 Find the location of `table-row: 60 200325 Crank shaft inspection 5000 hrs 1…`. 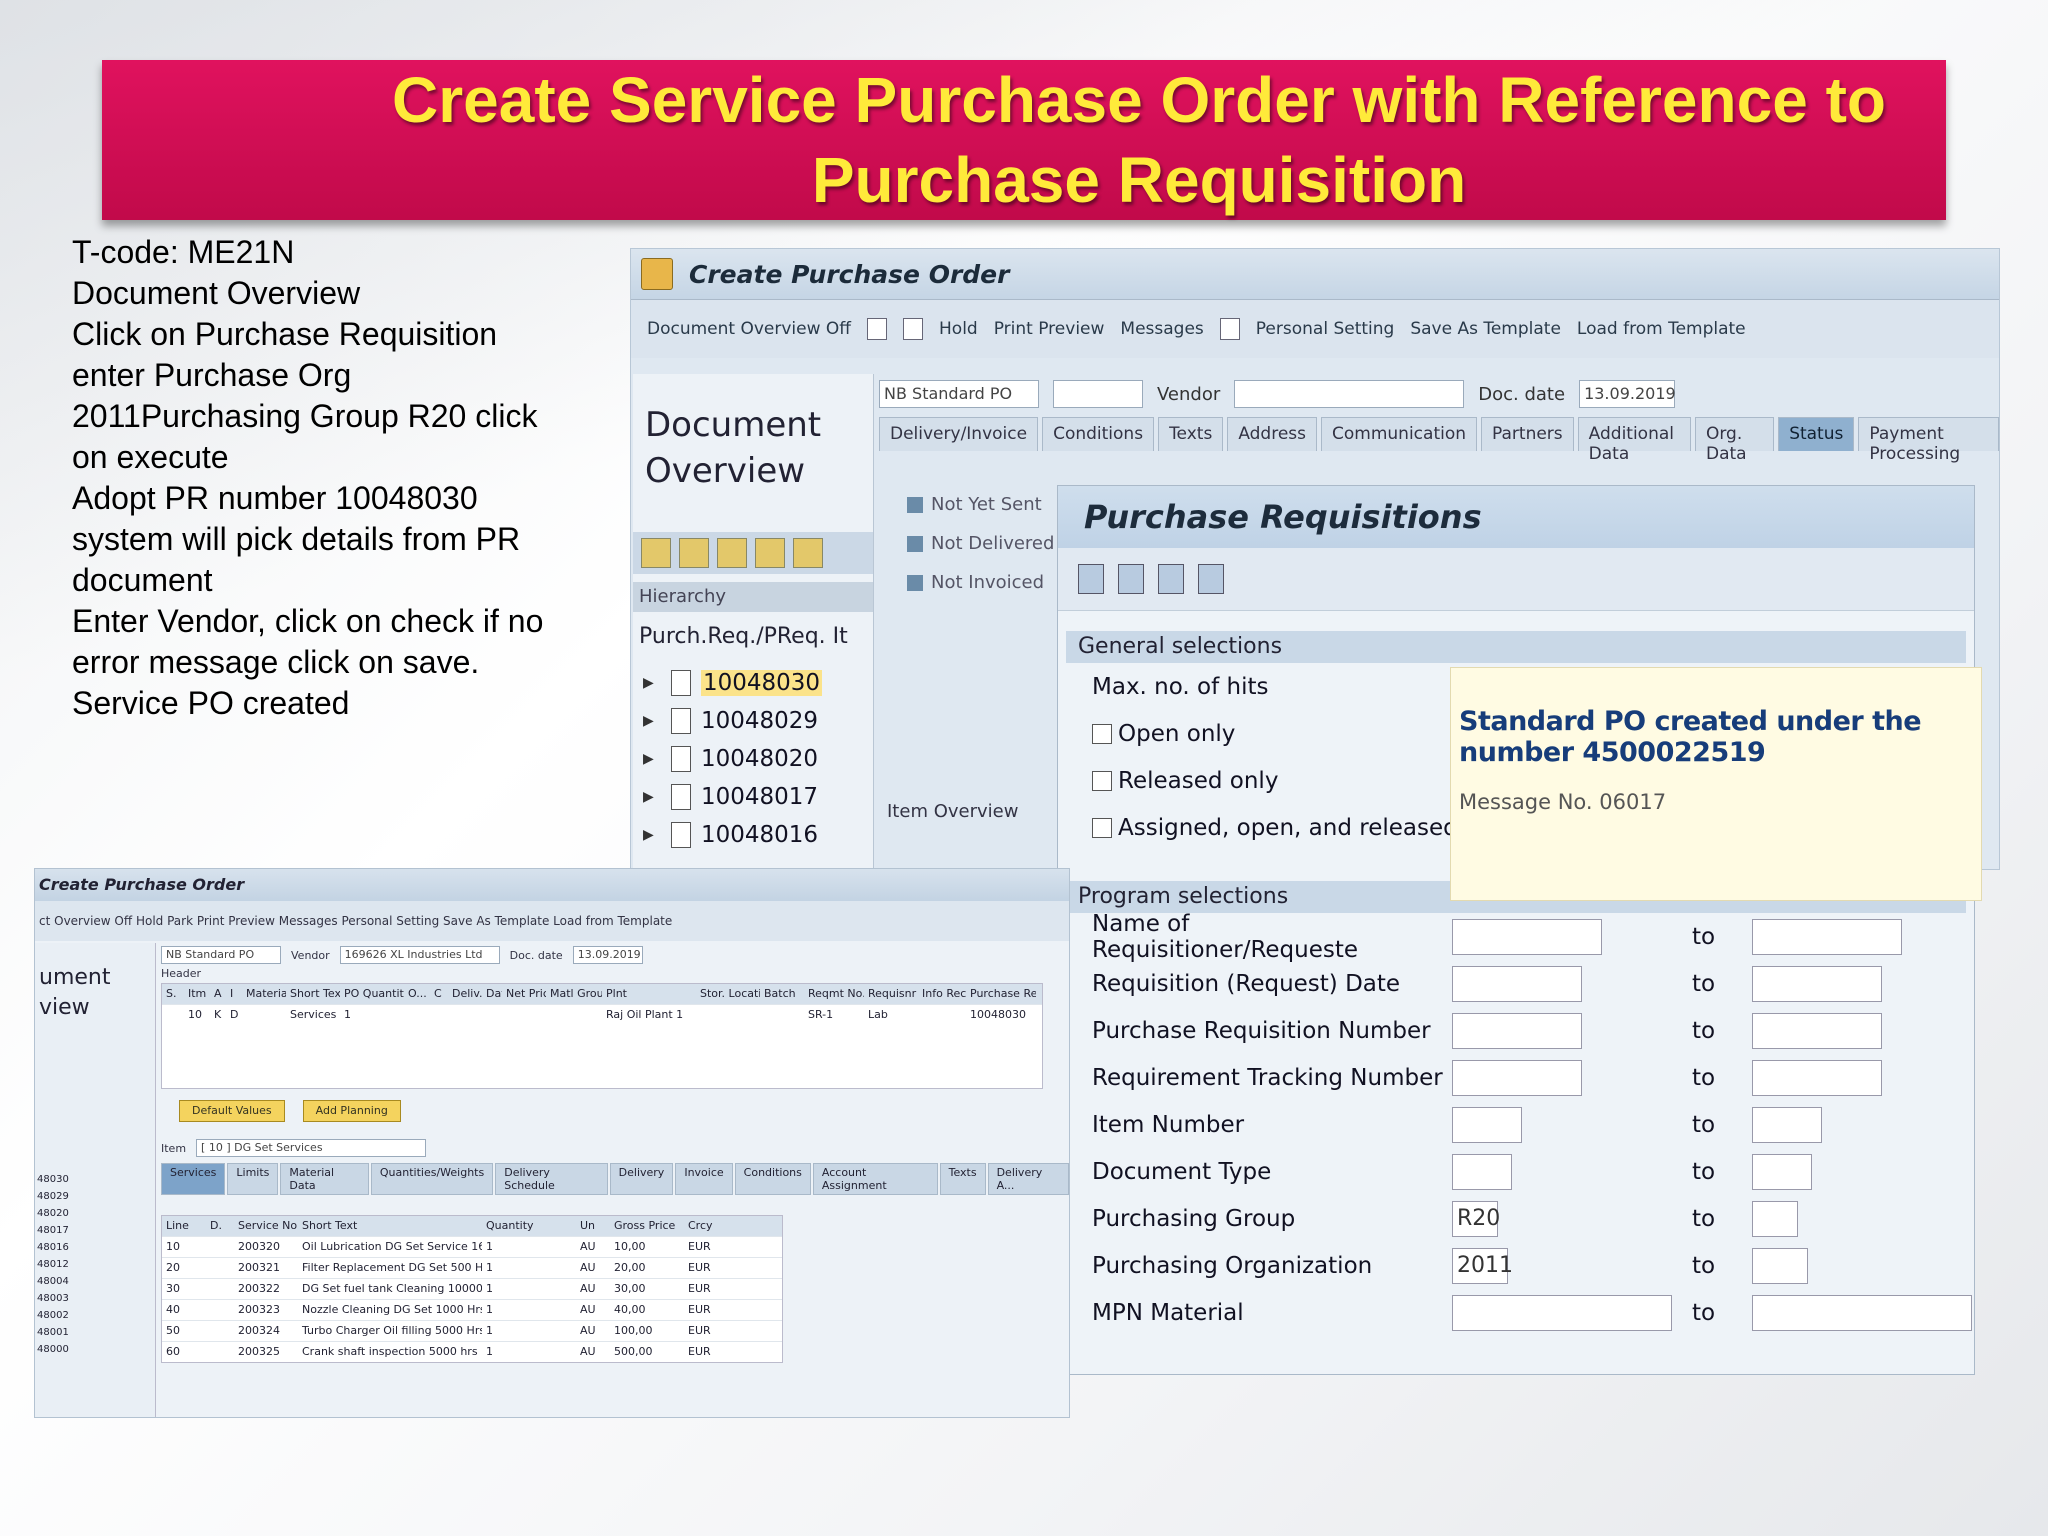

table-row: 60 200325 Crank shaft inspection 5000 hrs 1… is located at coordinates (472, 1351).